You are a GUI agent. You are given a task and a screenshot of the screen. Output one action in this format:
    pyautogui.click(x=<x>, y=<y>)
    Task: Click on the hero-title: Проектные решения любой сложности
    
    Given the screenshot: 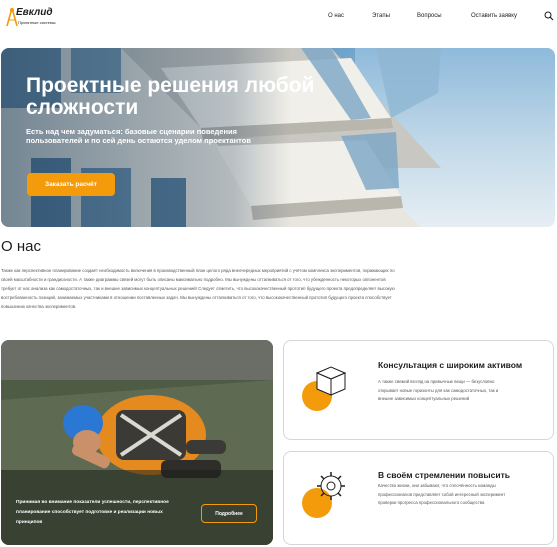 What is the action you would take?
    pyautogui.click(x=170, y=96)
    